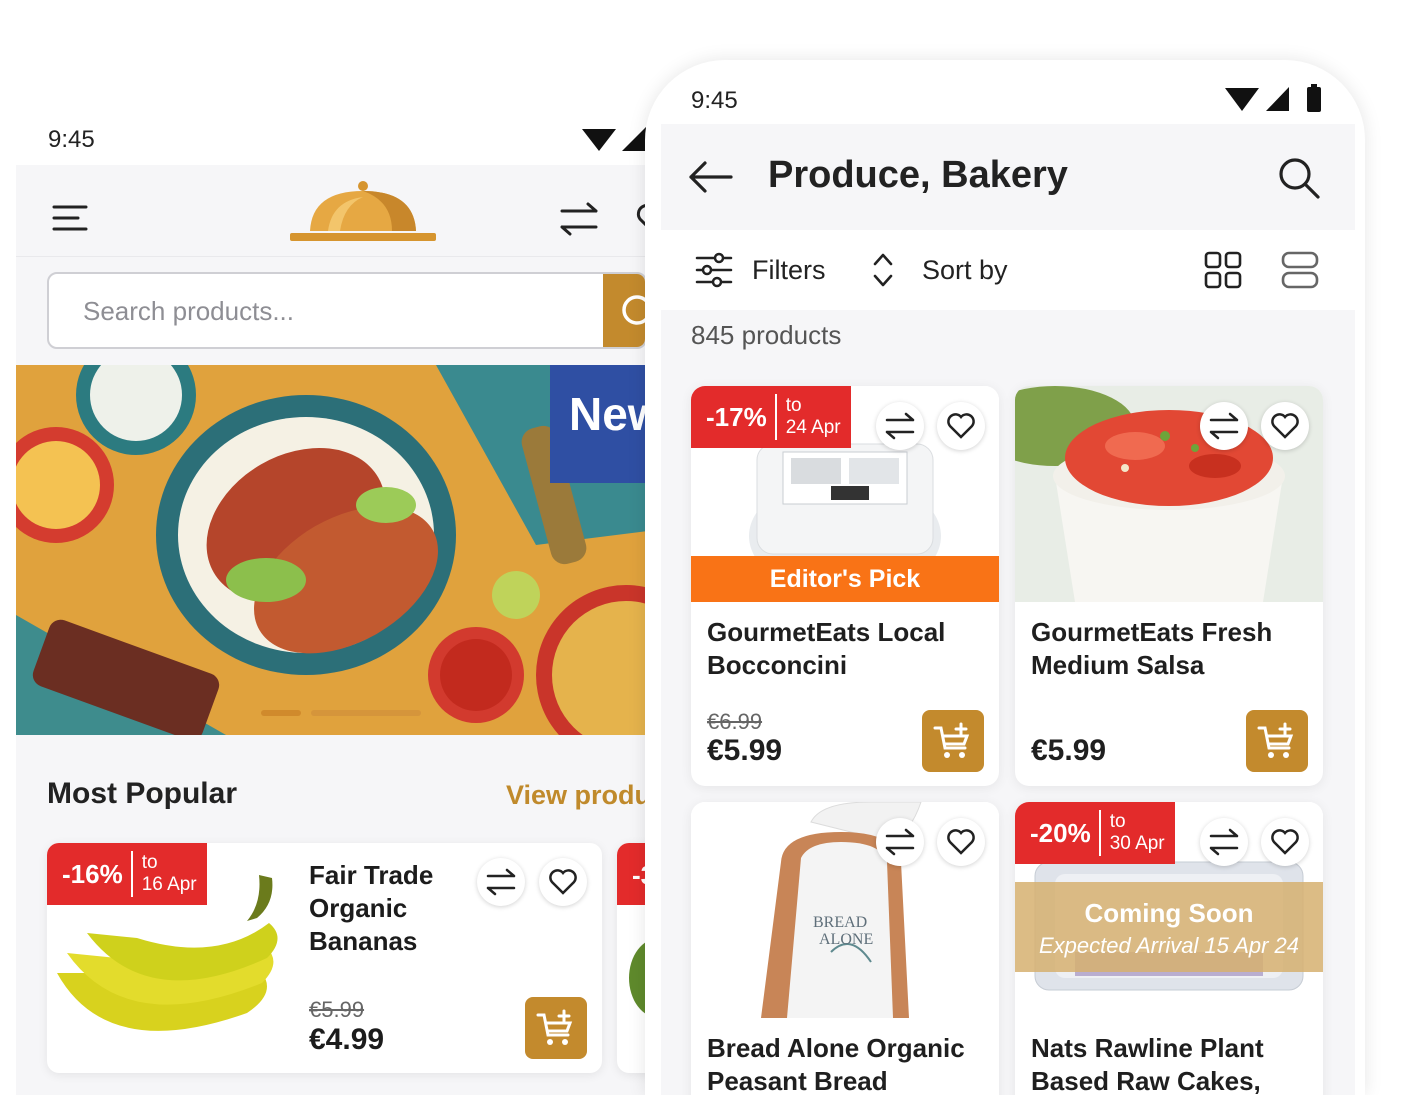 The height and width of the screenshot is (1095, 1410). What do you see at coordinates (1095, 833) in the screenshot?
I see `discount-badge: -20% to 30 Apr` at bounding box center [1095, 833].